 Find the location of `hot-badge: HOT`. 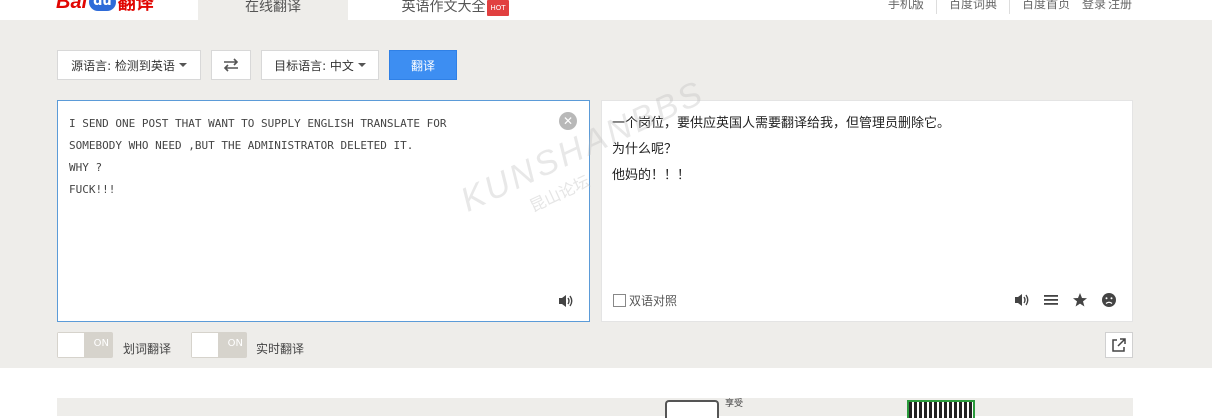

hot-badge: HOT is located at coordinates (498, 8).